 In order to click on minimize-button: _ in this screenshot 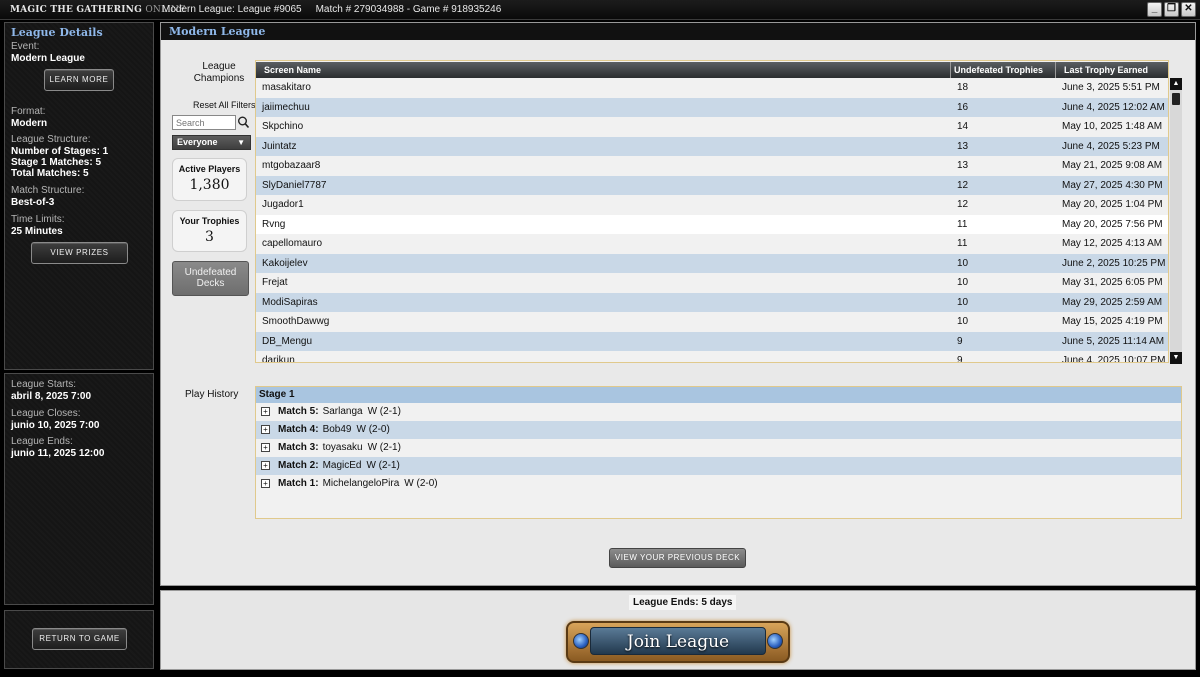, I will do `click(1154, 9)`.